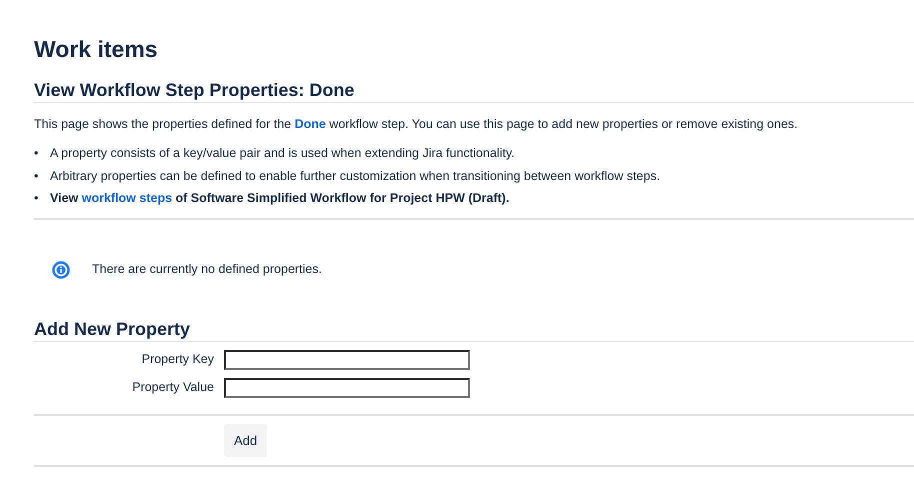  Describe the element at coordinates (355, 176) in the screenshot. I see `list-item: Arbitrary properties can be defined to enable further customization when transitioning between workflow steps.` at that location.